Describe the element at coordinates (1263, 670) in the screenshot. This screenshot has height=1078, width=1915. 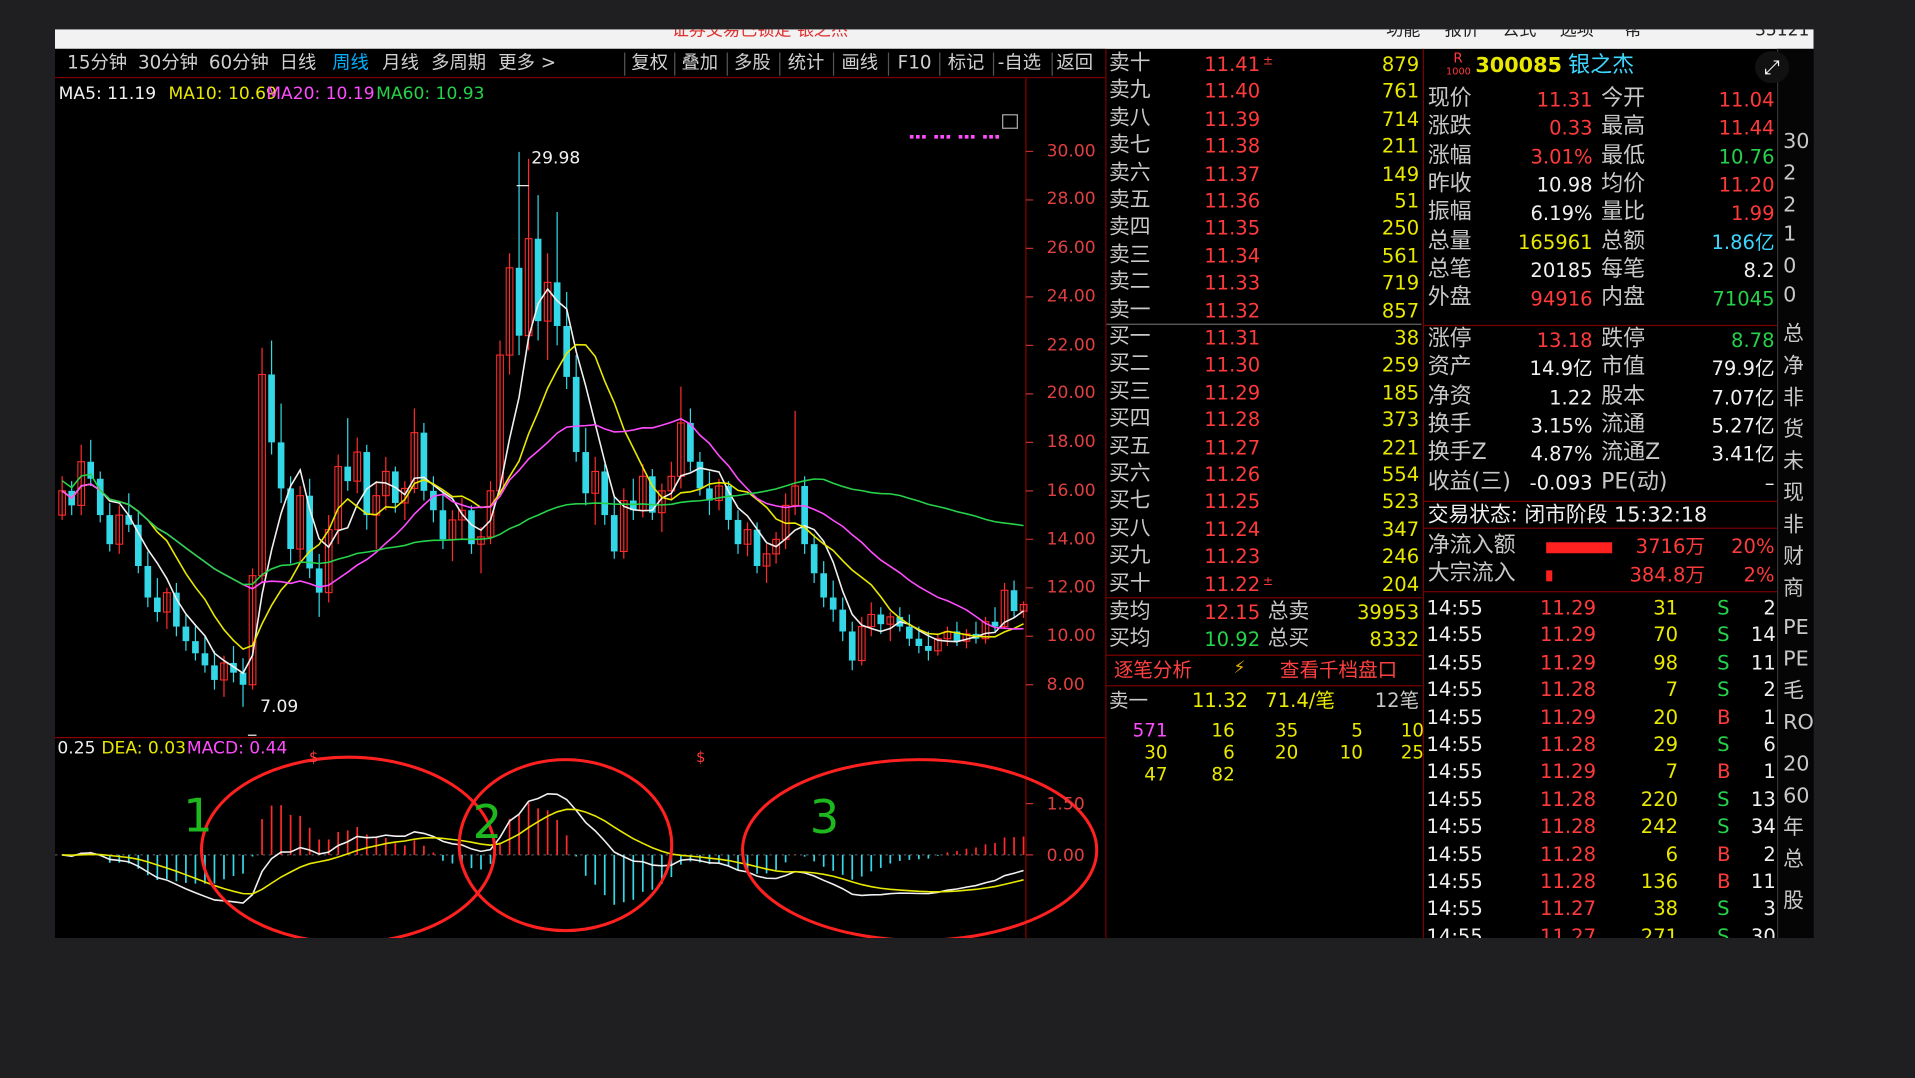
I see `book-tabs: 逐笔分析 ⚡ 查看千档盘口` at that location.